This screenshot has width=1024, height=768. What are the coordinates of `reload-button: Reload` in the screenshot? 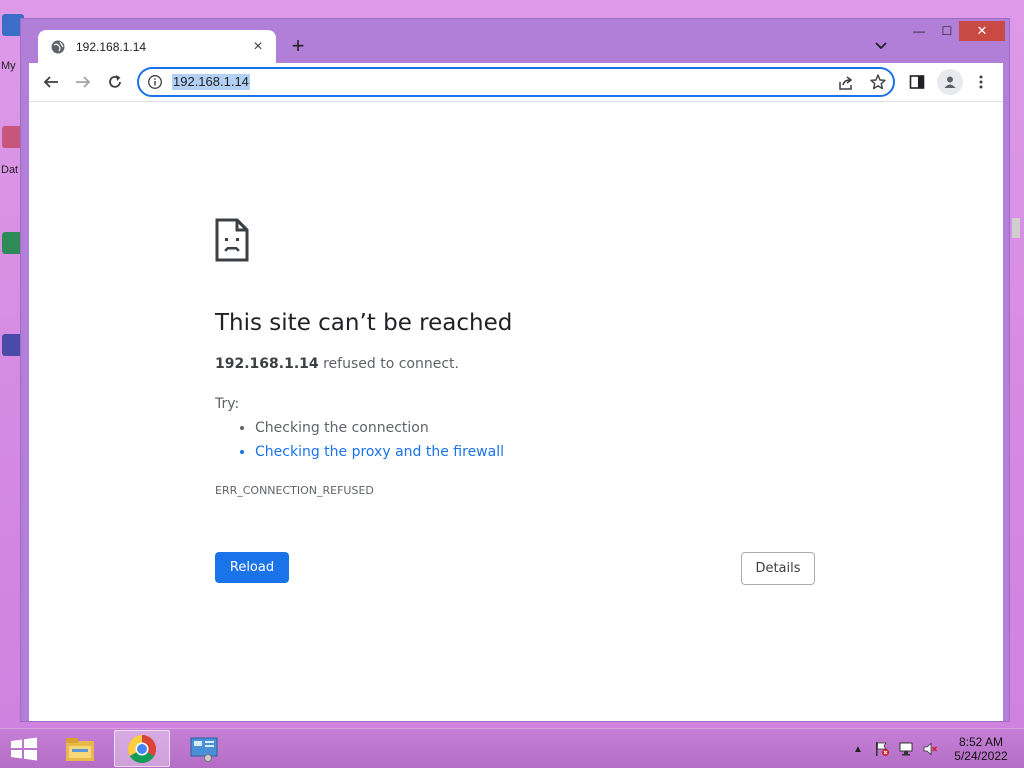 It's located at (252, 567).